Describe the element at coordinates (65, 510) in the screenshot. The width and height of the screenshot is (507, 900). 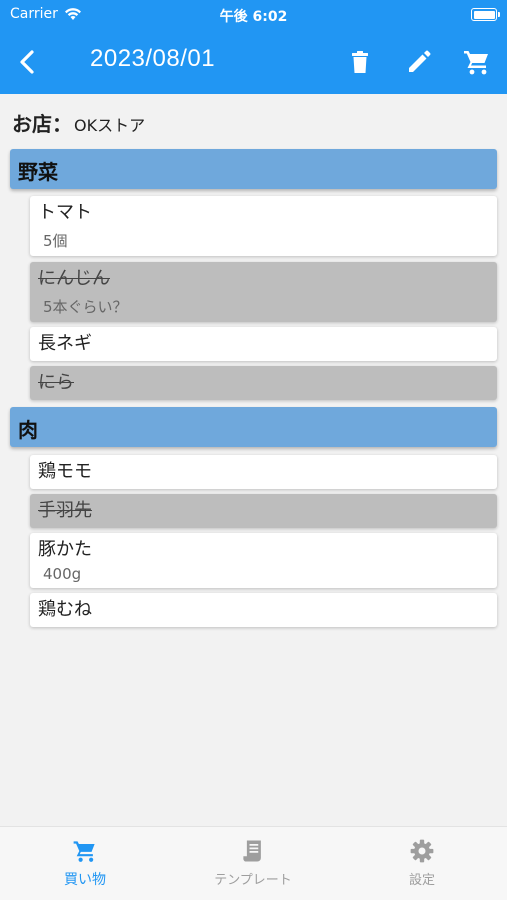
I see `item-name: 手羽先` at that location.